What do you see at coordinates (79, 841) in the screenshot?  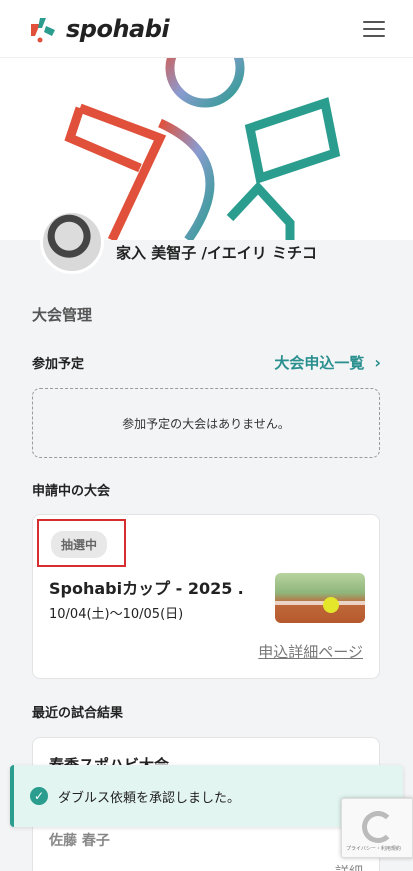 I see `result-player-name: 佐藤 春子` at bounding box center [79, 841].